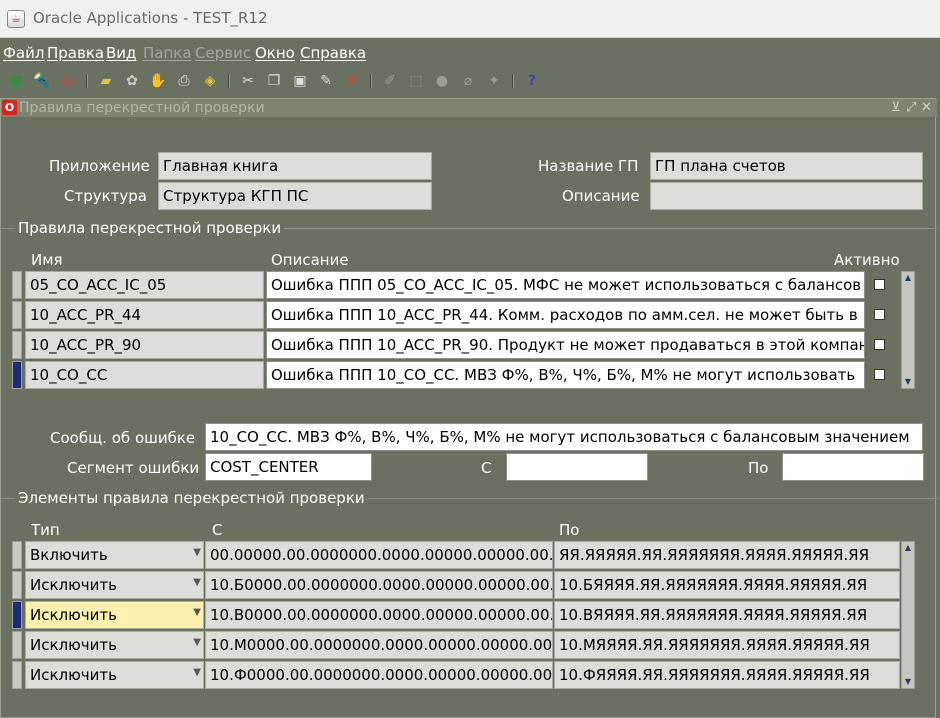 This screenshot has height=718, width=940. I want to click on java-app-icon: ☕, so click(16, 19).